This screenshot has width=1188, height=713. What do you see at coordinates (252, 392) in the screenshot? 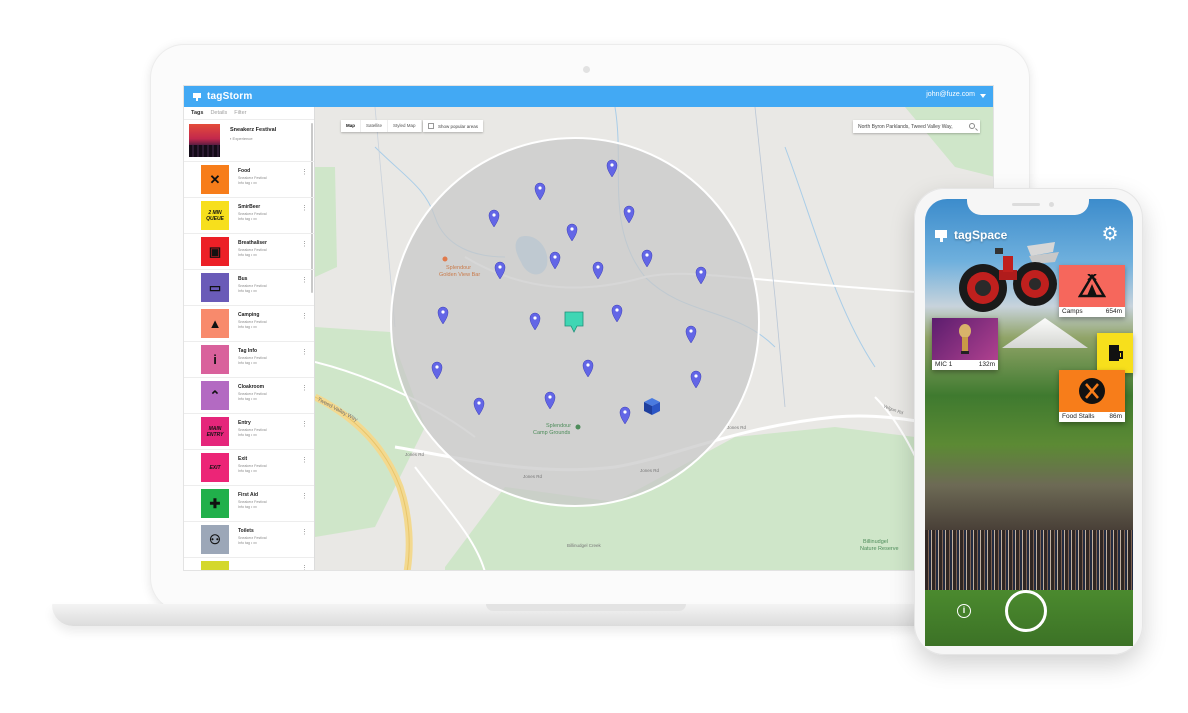
I see `tag-text: Cloakroom Sneakerz Festival Info tag • xx` at bounding box center [252, 392].